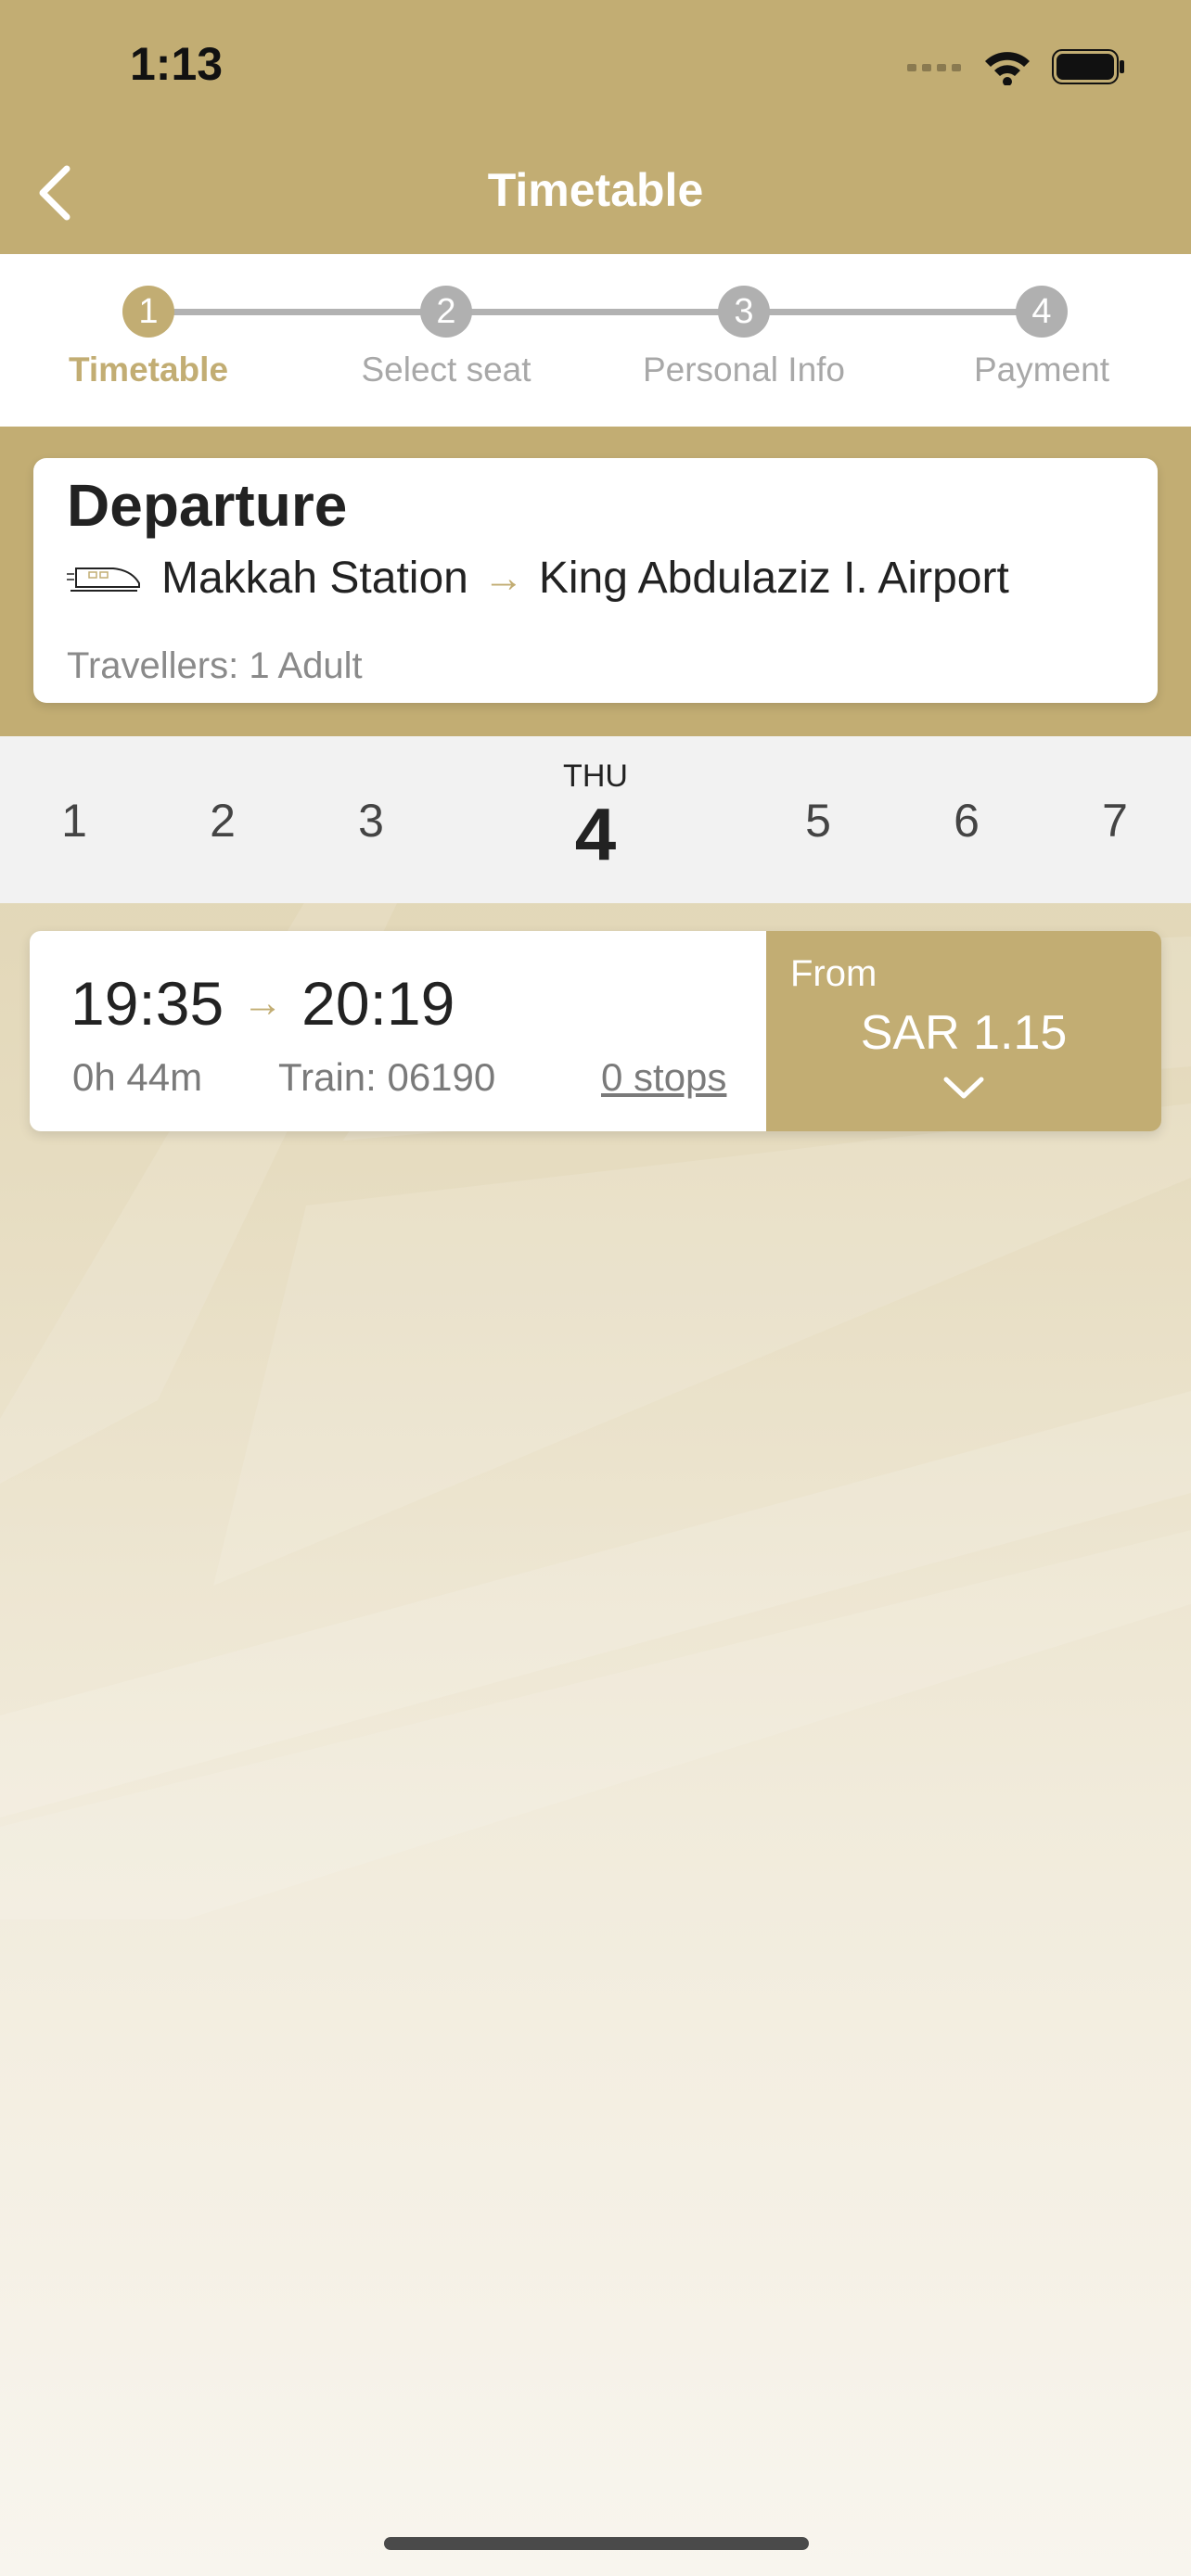 The width and height of the screenshot is (1191, 2576). Describe the element at coordinates (314, 578) in the screenshot. I see `origin-station: Makkah Station` at that location.